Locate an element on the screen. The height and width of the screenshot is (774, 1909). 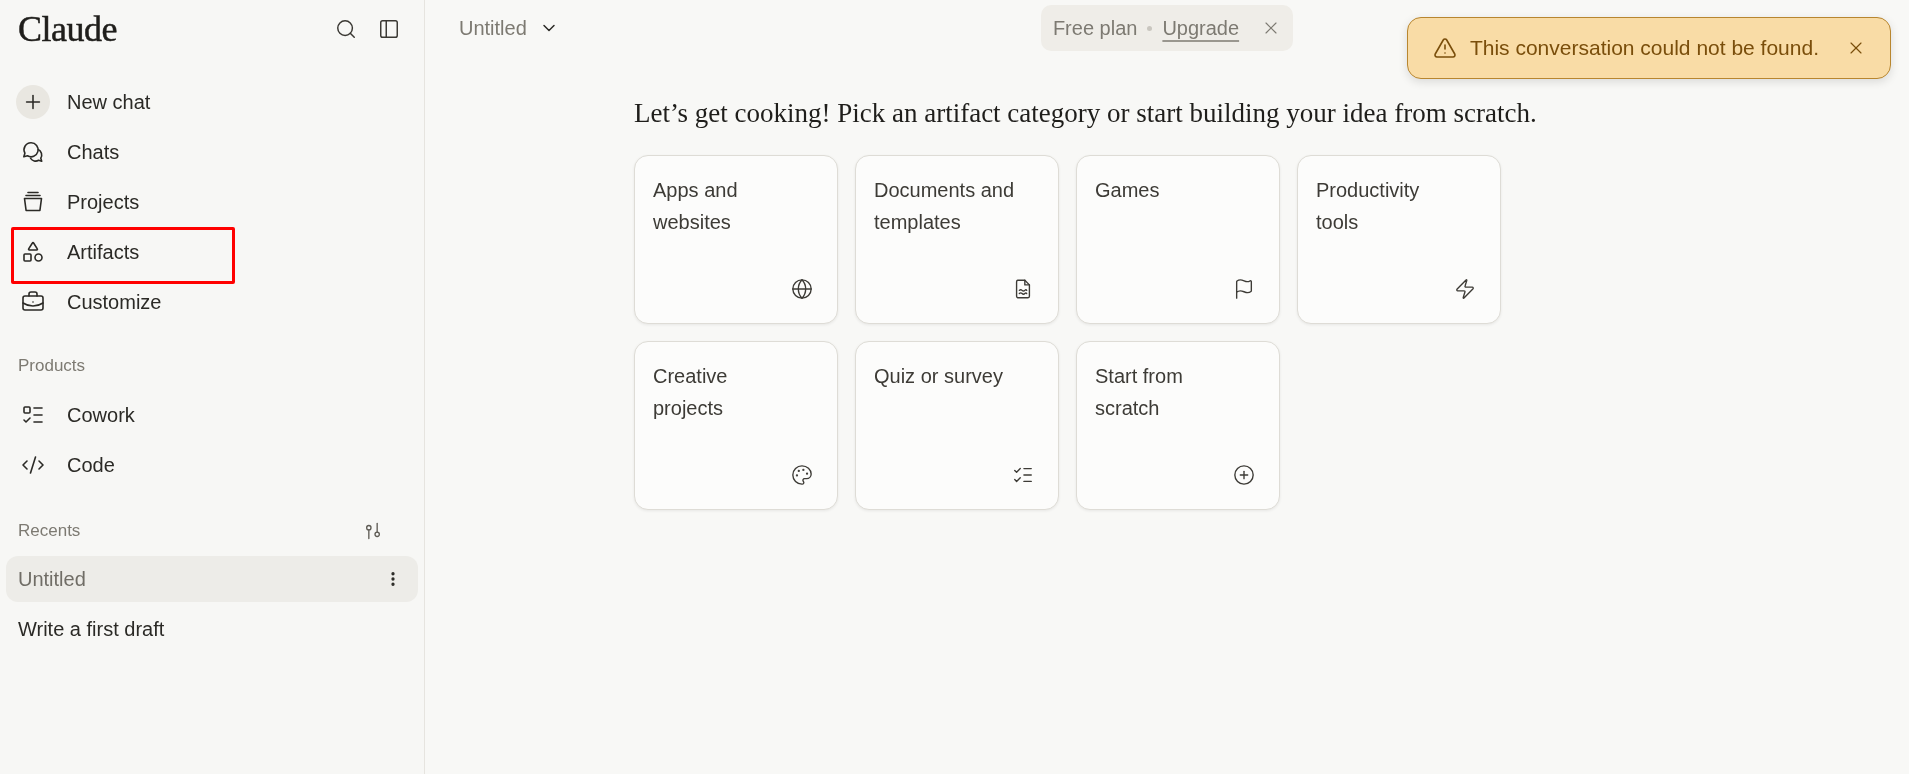
category-card: Games is located at coordinates (1178, 239).